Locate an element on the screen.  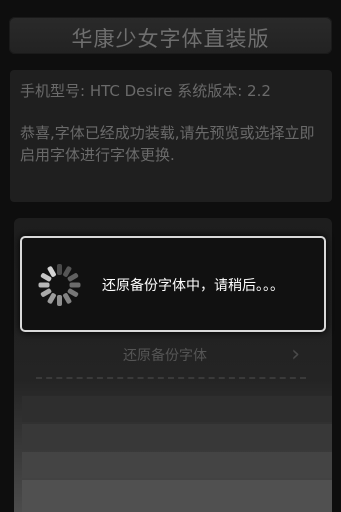
install-status-message: 恭喜,字体已经成功装载,请先预览或选择立即启用字体进行字体更换. is located at coordinates (167, 144).